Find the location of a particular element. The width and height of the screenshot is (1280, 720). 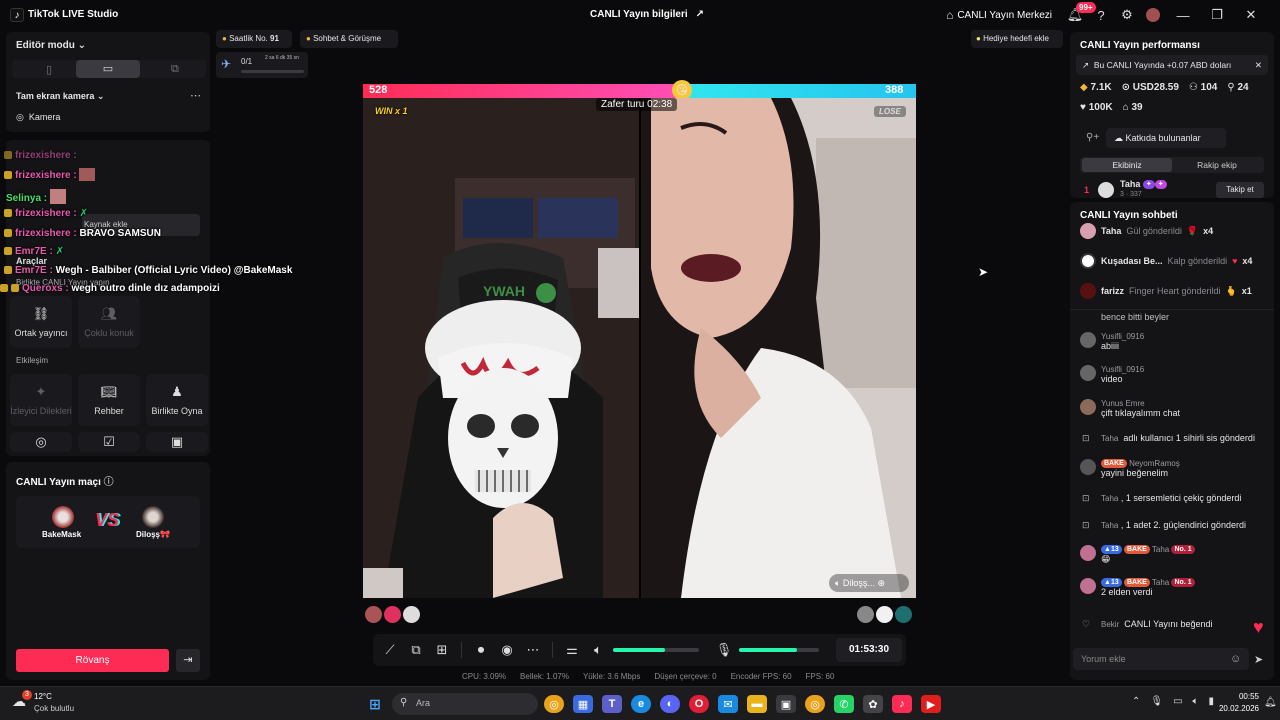

notification-icon: 🔔︎ is located at coordinates (1270, 702).